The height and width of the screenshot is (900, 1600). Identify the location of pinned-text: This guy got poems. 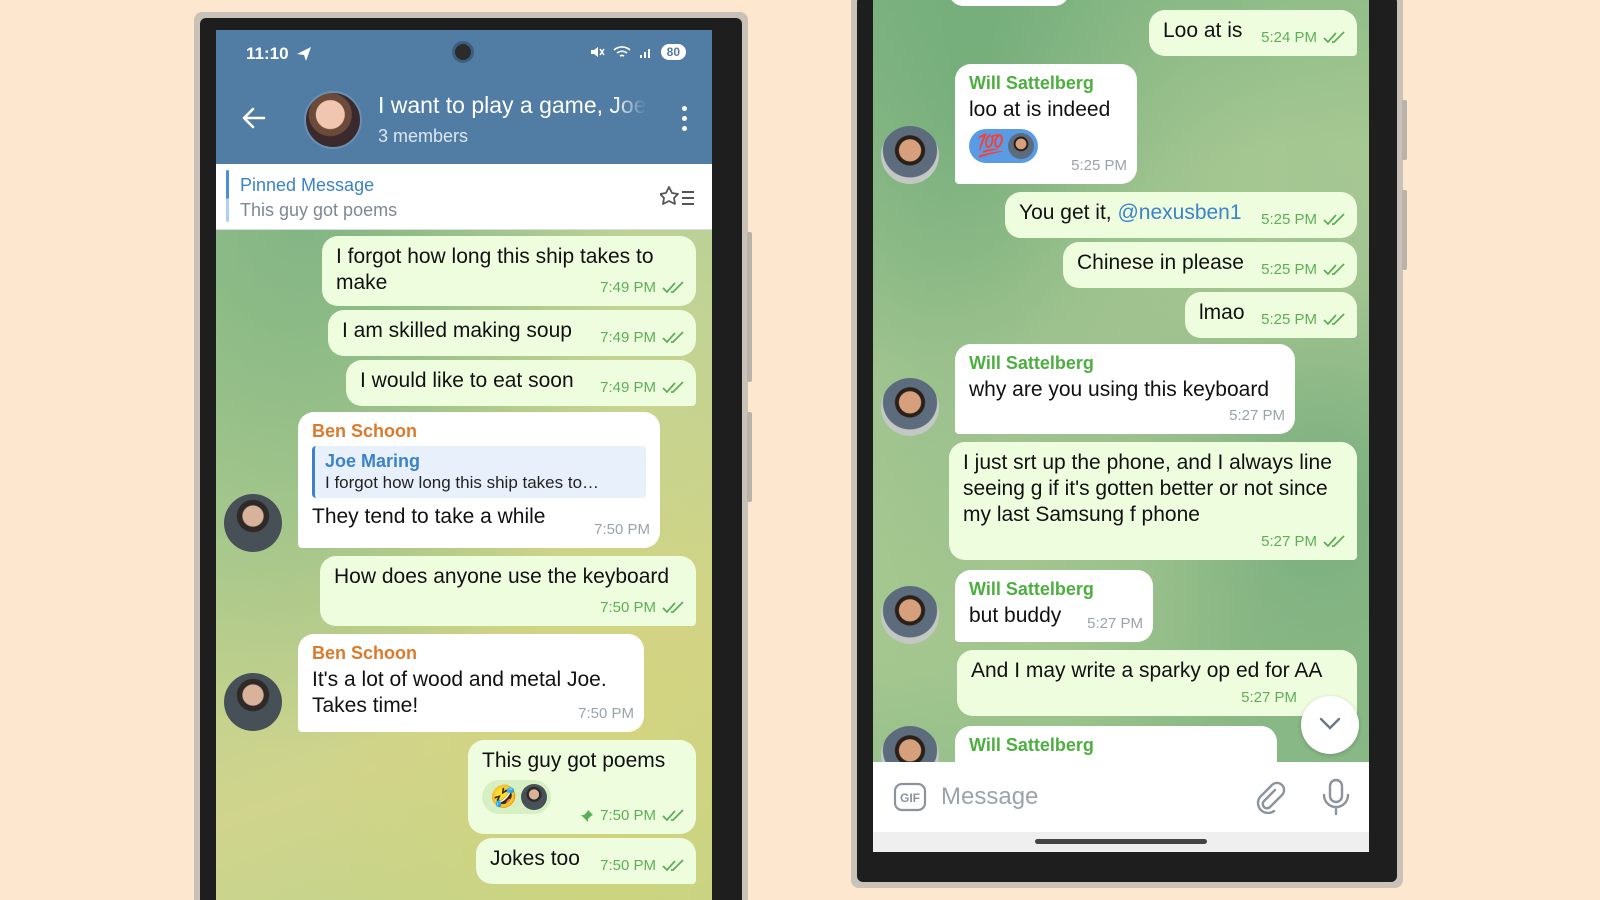
(319, 210).